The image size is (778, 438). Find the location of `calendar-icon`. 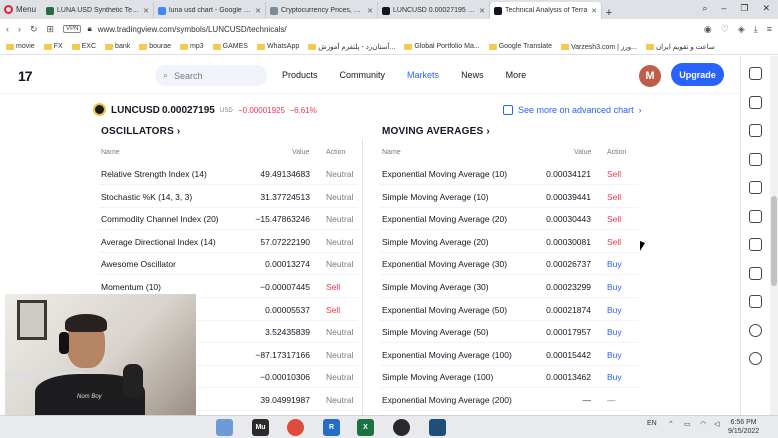

calendar-icon is located at coordinates (755, 187).